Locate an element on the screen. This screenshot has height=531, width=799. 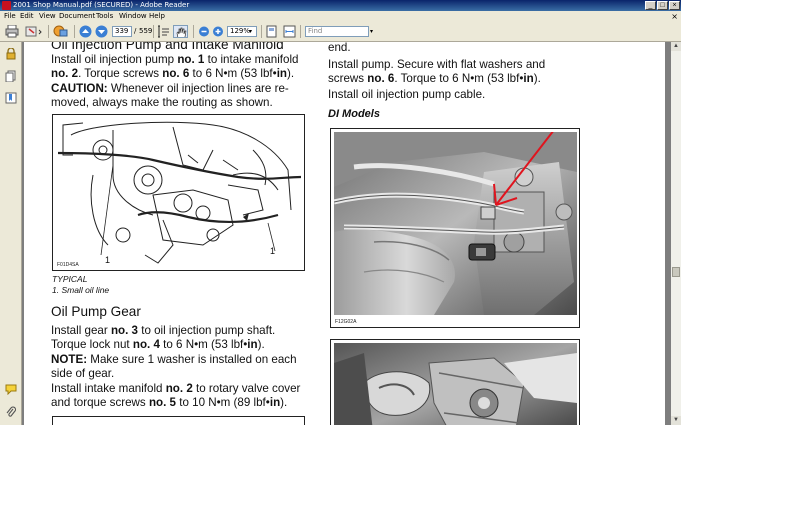
menu-help: Help is located at coordinates (157, 16).